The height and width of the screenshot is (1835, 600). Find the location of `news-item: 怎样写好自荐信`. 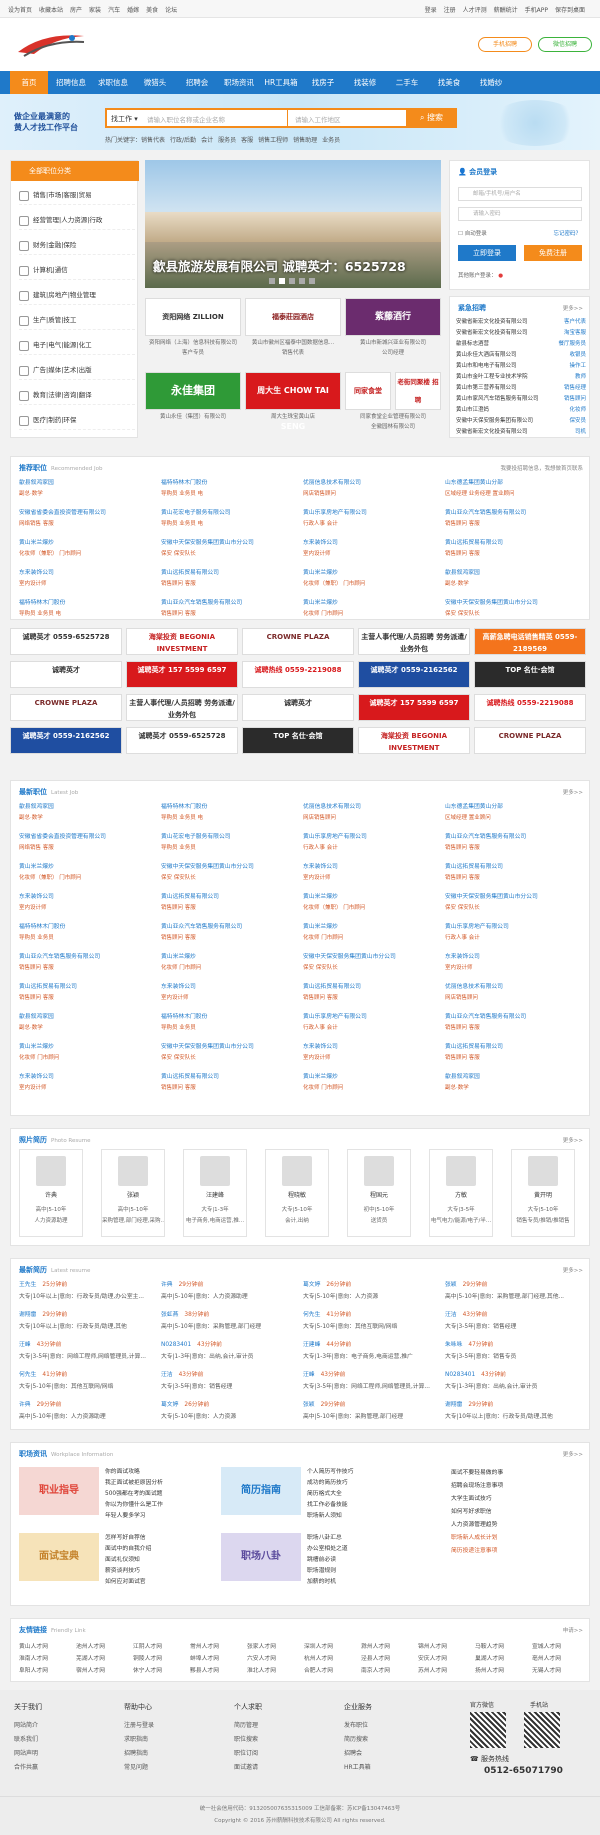

news-item: 怎样写好自荐信 is located at coordinates (165, 1538).